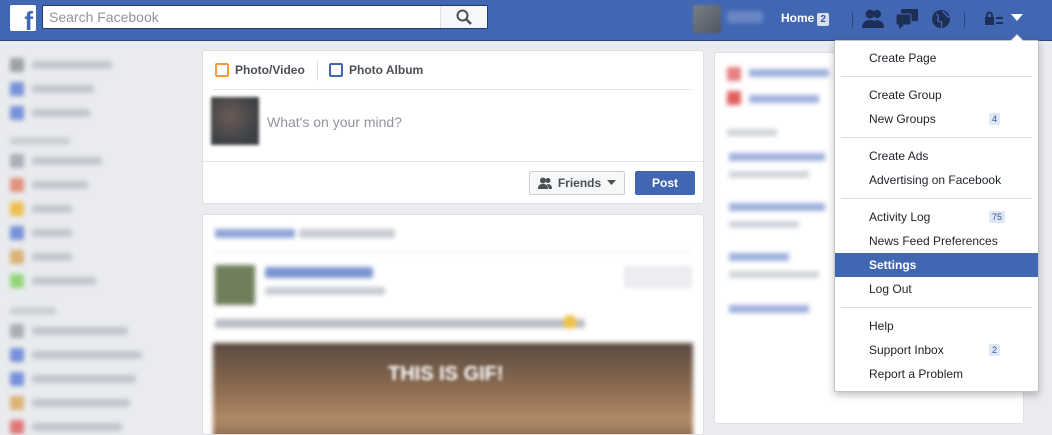  I want to click on new-groups-count-badge: 4, so click(995, 119).